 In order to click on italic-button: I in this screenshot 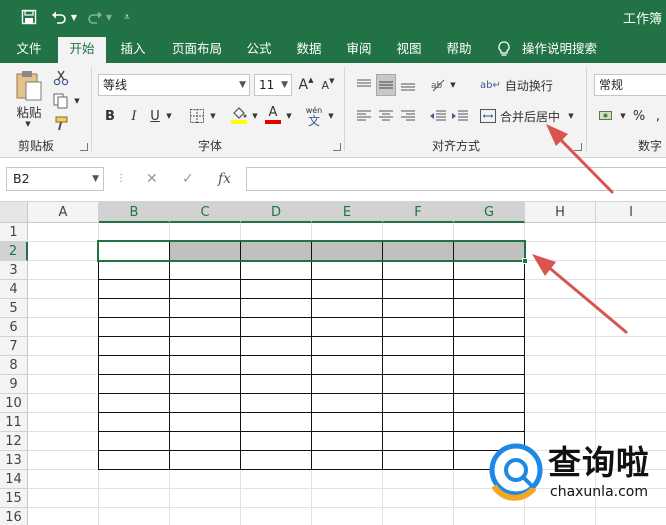, I will do `click(134, 116)`.